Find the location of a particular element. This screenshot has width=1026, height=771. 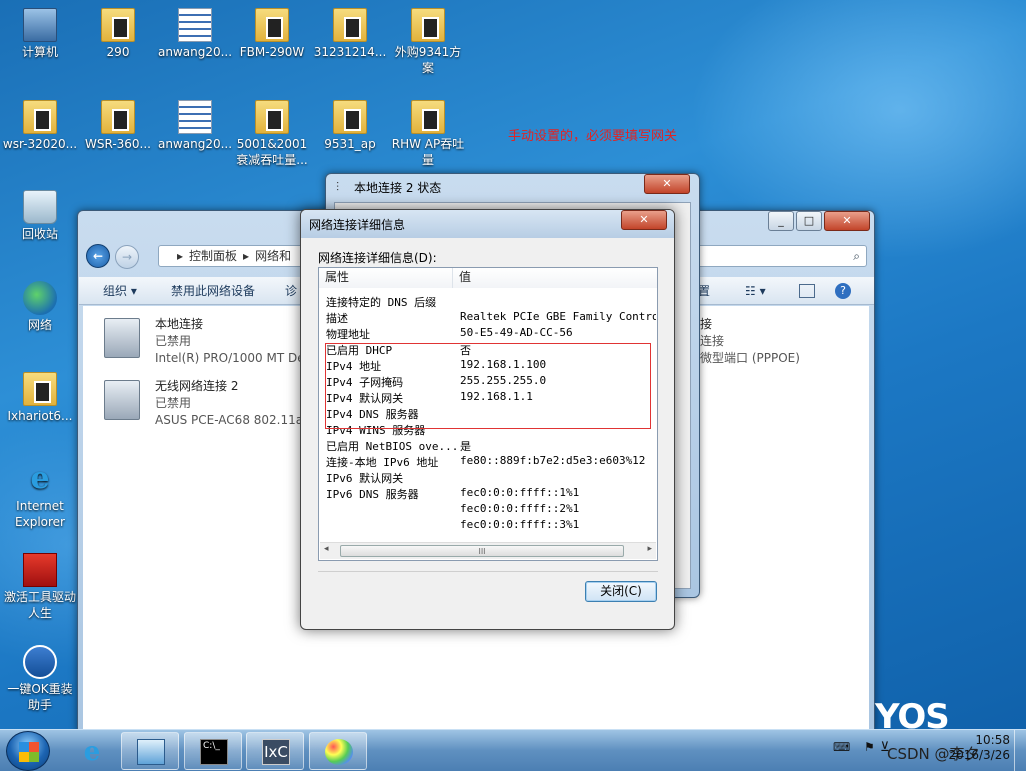

wallpaper-logo: YOS is located at coordinates (912, 713).